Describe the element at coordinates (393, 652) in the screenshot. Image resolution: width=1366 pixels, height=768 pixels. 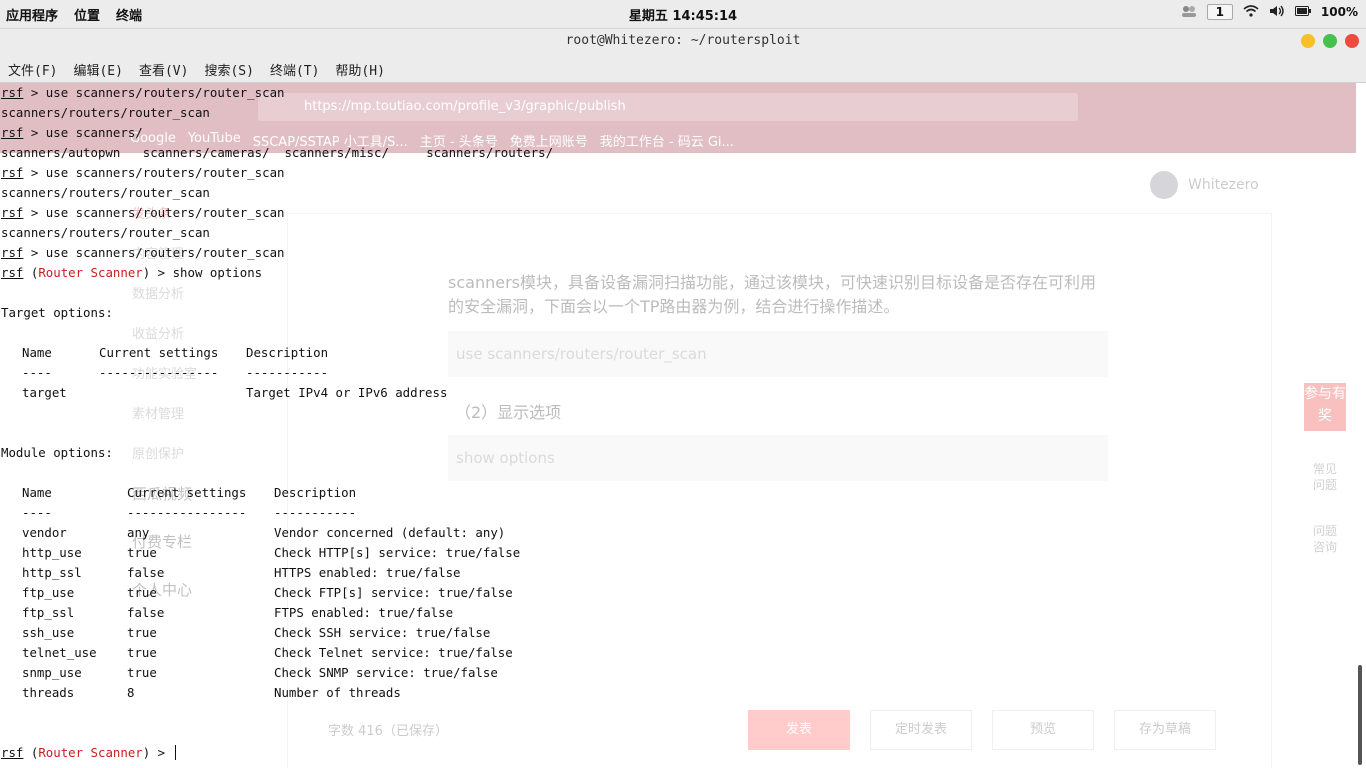
I see `table-cell: Check Telnet service: true/false` at that location.